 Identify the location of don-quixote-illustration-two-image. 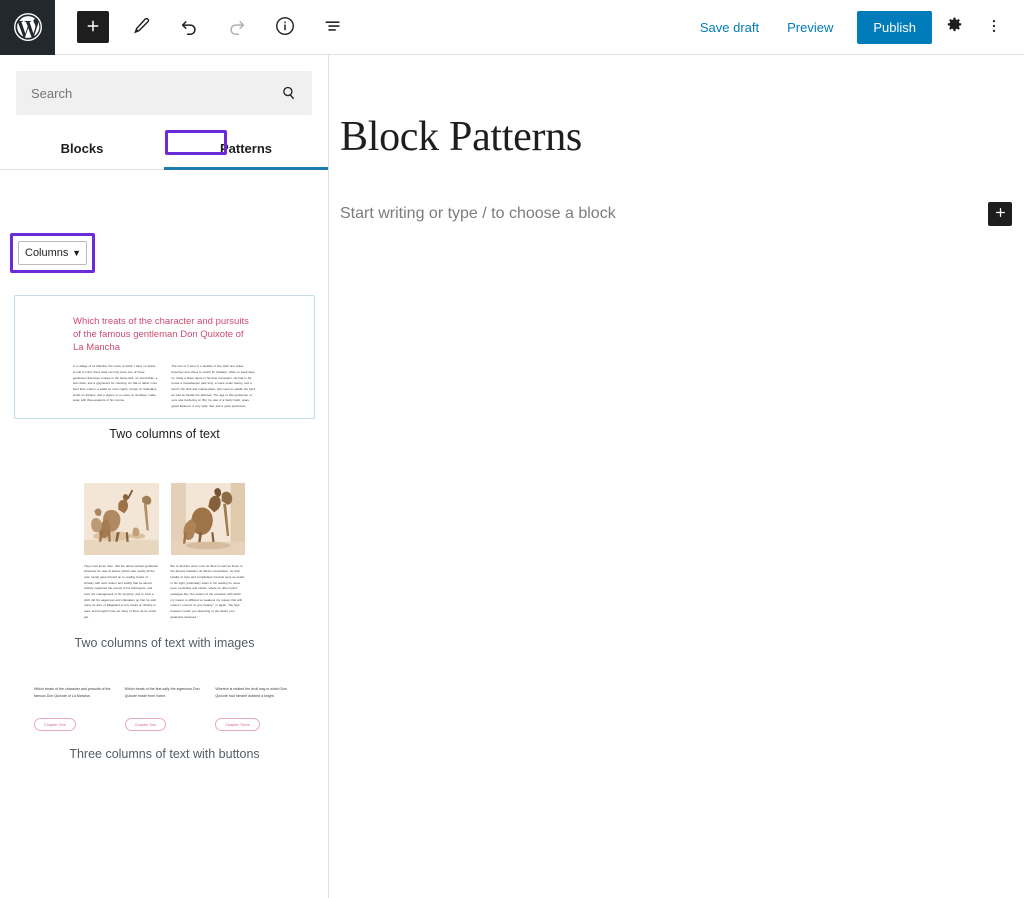
(207, 518).